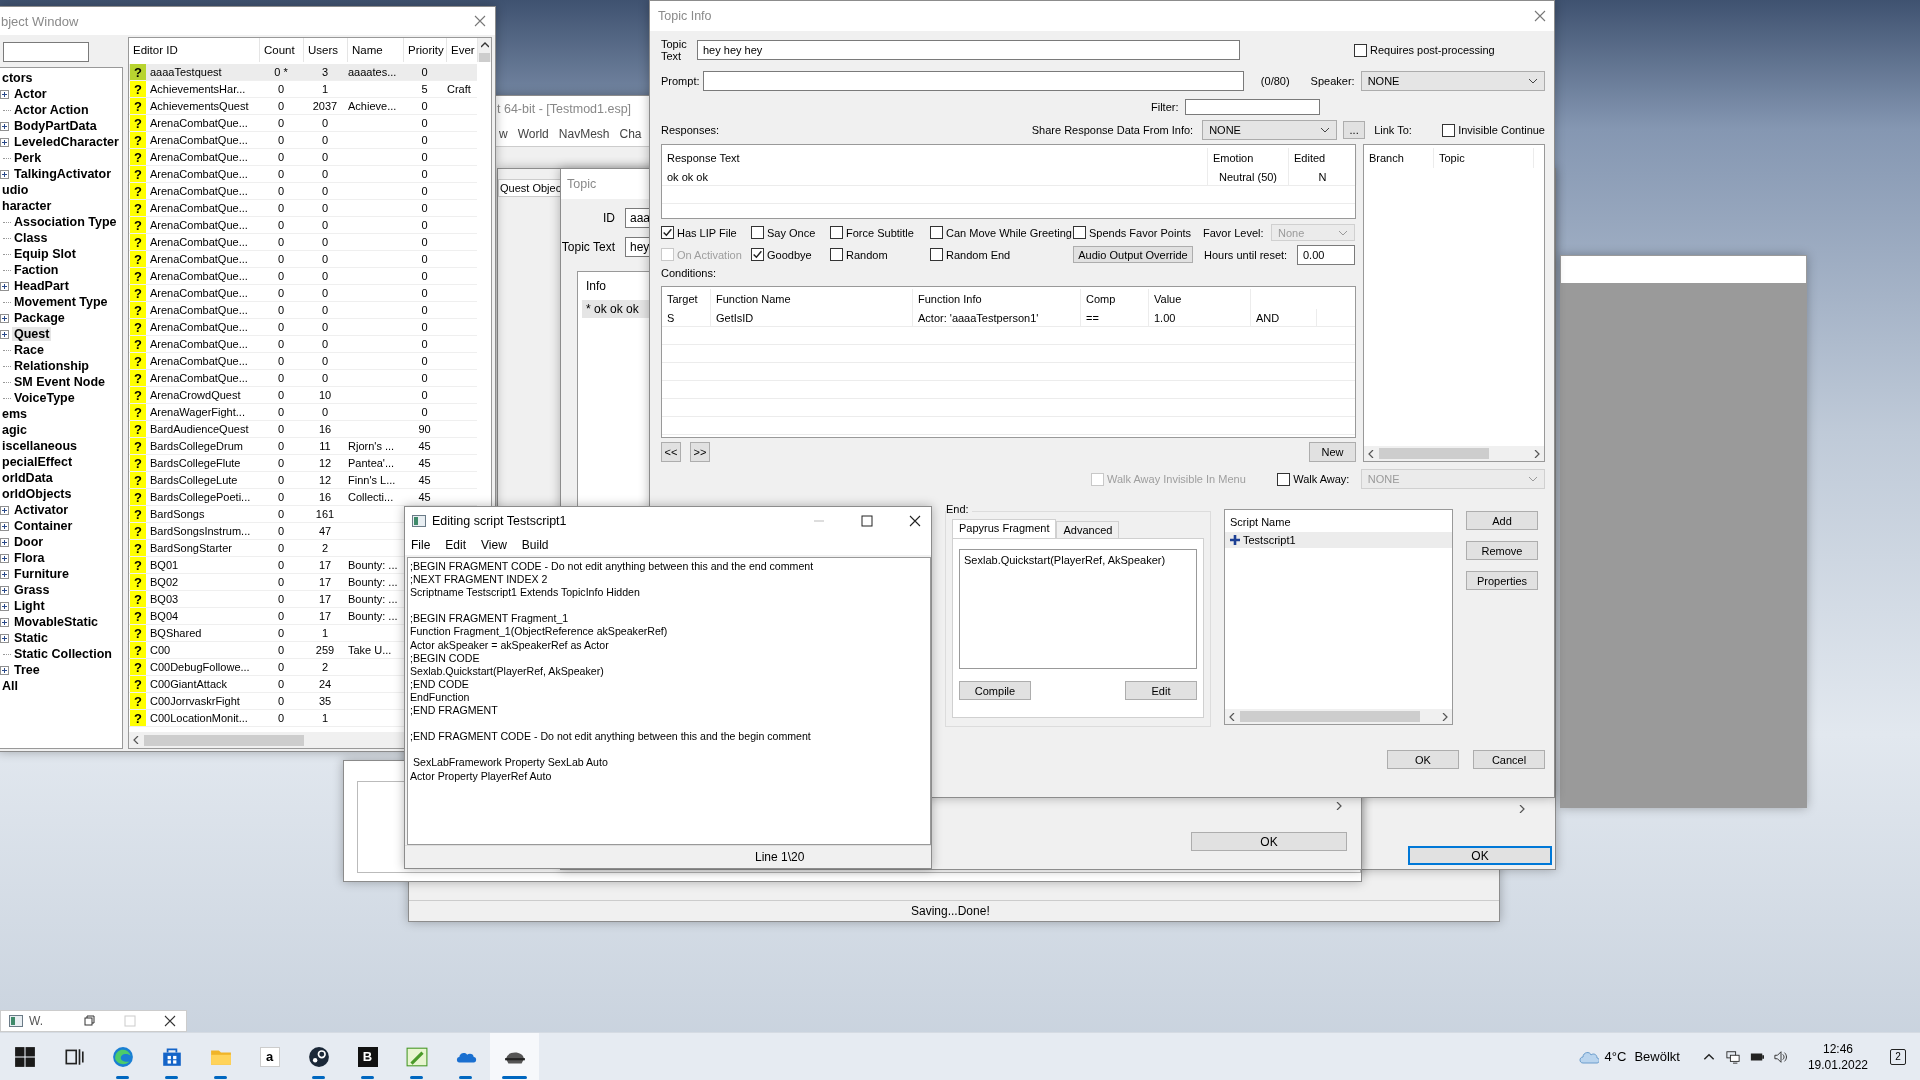  What do you see at coordinates (29, 350) in the screenshot?
I see `tree-item: Race` at bounding box center [29, 350].